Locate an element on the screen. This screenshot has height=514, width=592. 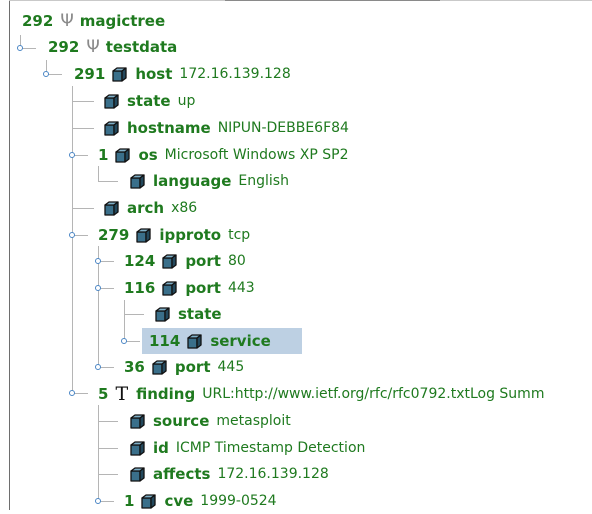
node-count: 5 is located at coordinates (103, 394).